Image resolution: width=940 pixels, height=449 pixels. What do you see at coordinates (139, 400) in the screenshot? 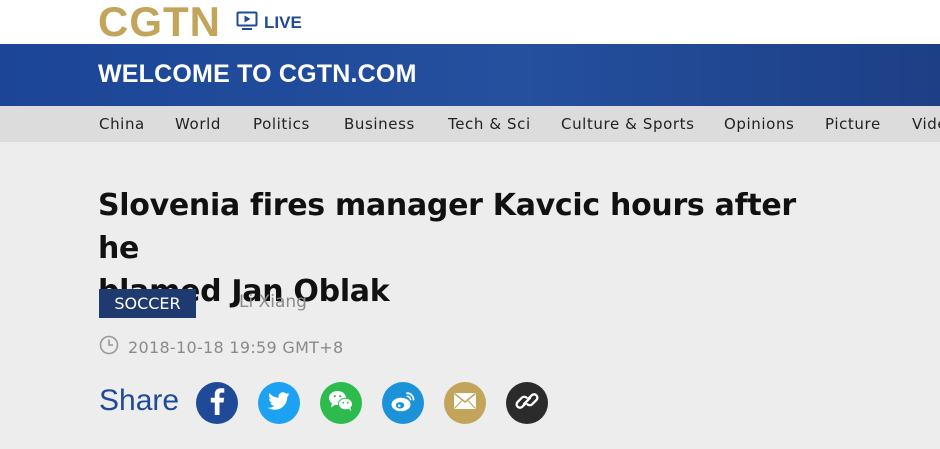
I see `share-label: Share` at bounding box center [139, 400].